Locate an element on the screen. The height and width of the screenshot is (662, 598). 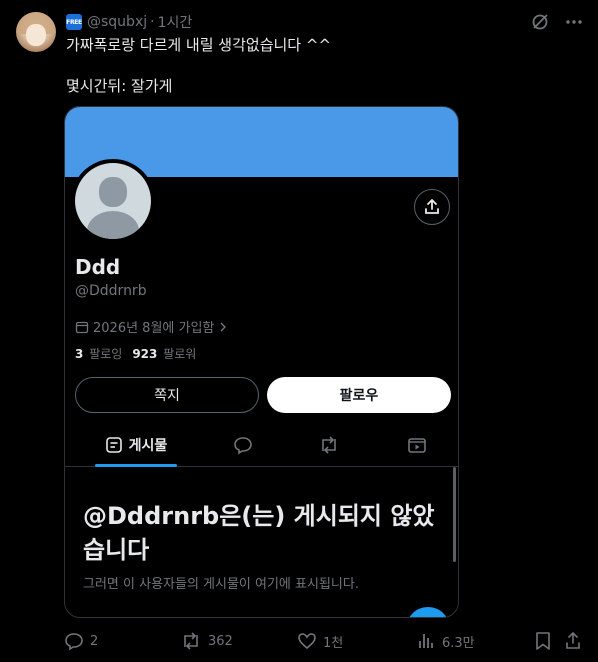
author-handle: @squbxj is located at coordinates (117, 22).